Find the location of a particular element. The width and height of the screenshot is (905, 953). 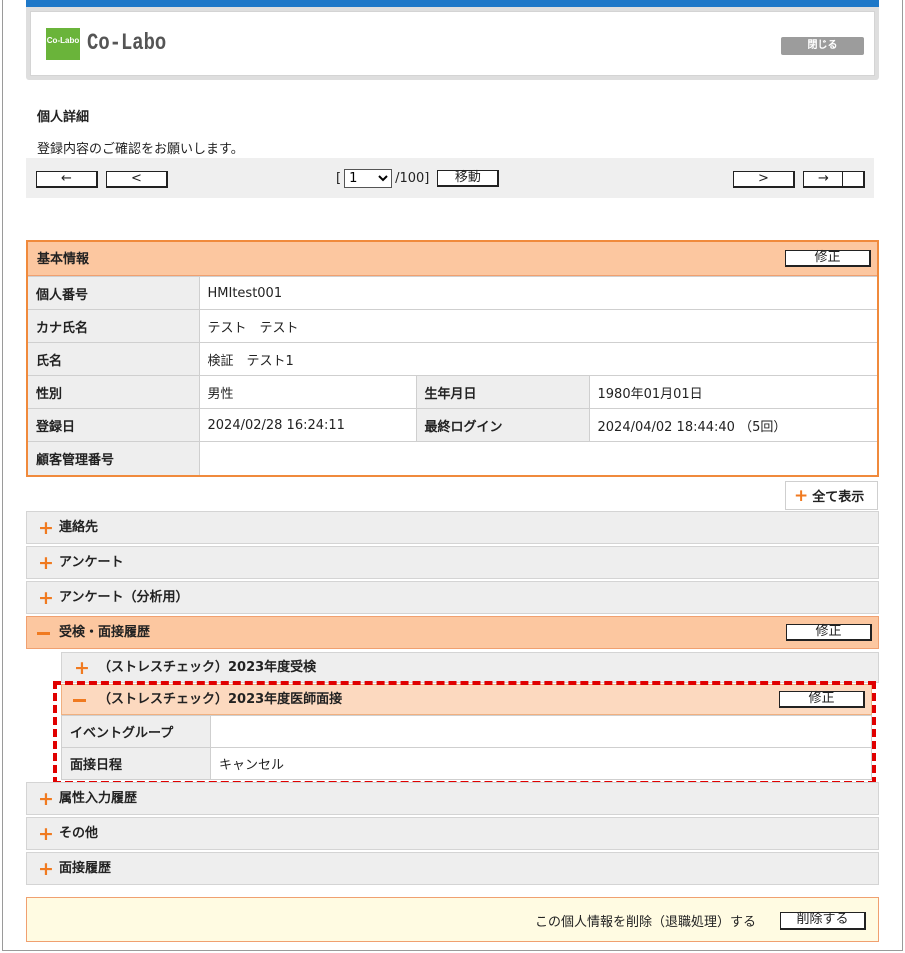

page-title: 個人詳細 is located at coordinates (63, 117).